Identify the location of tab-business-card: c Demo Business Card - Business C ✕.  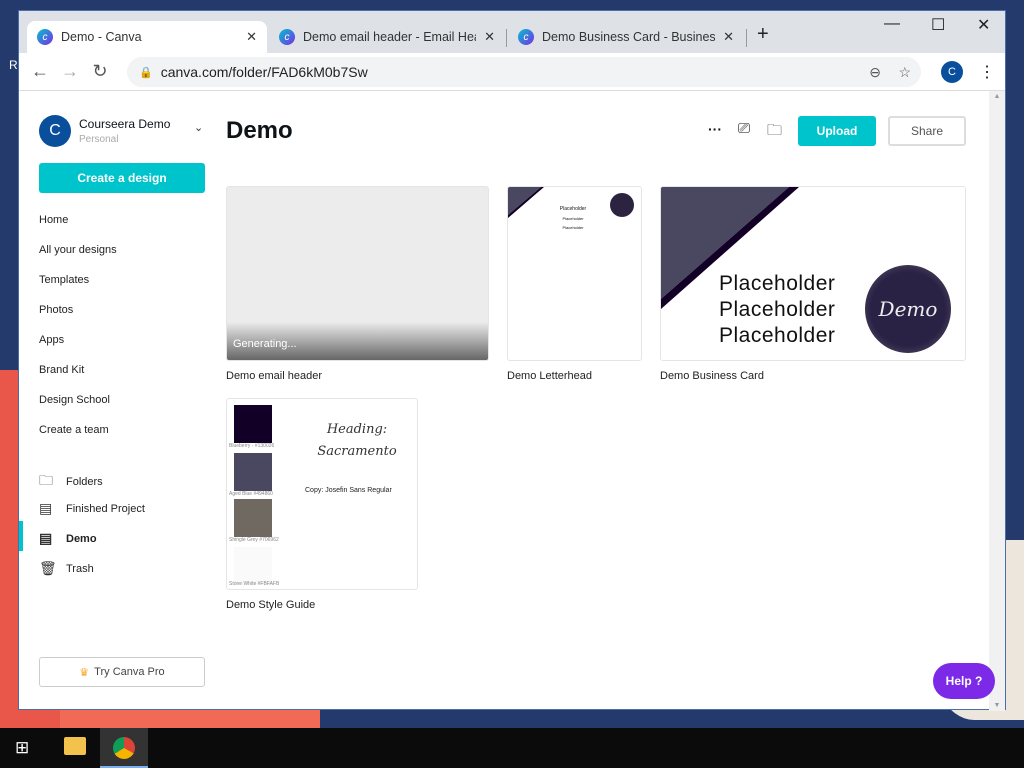
(626, 37).